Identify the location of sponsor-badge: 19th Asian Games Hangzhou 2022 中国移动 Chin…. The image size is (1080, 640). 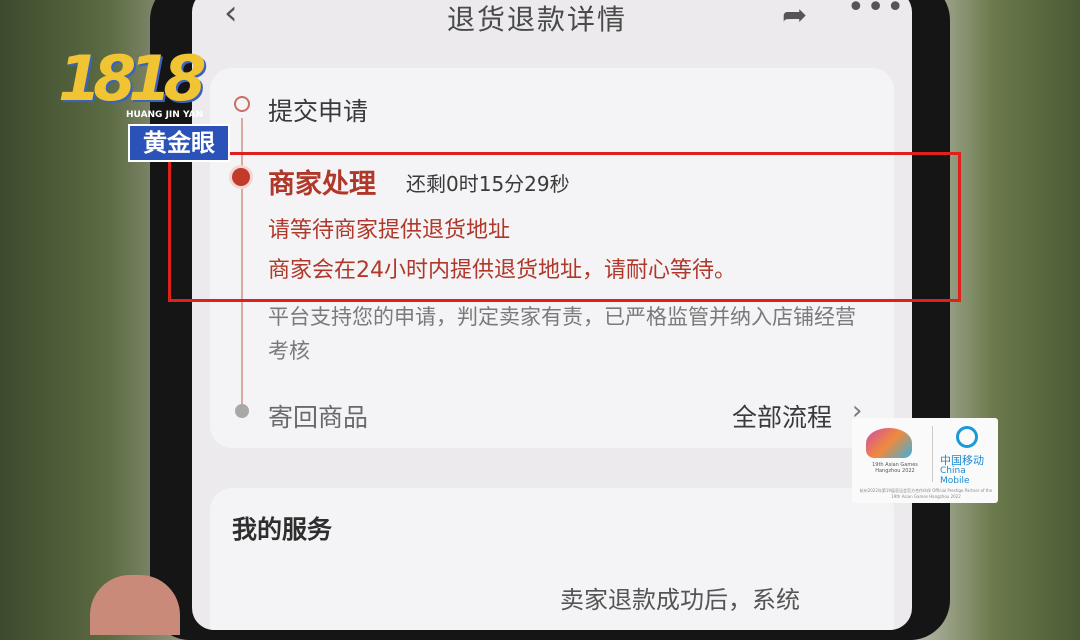
(925, 460).